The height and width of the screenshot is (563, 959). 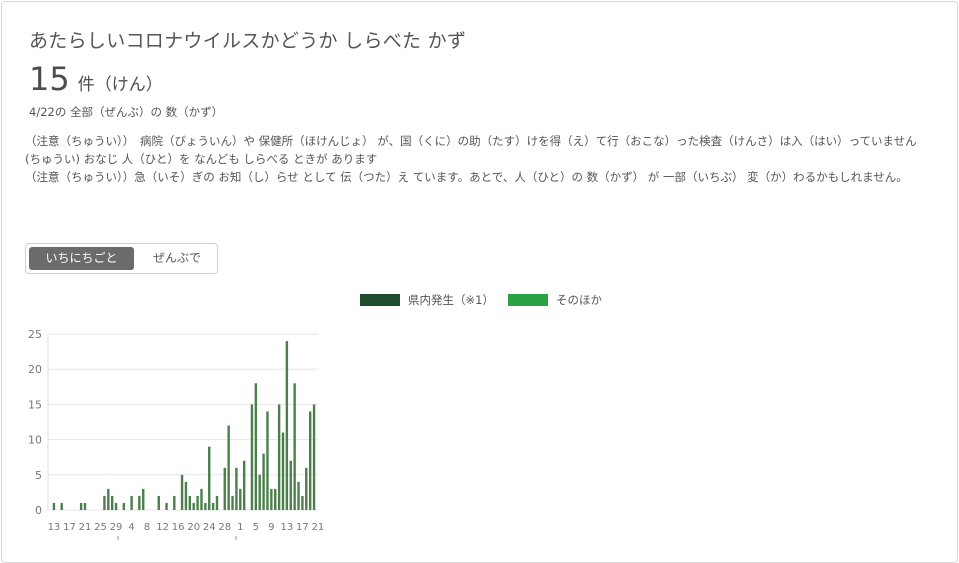 I want to click on x-tick-label: 16, so click(x=178, y=527).